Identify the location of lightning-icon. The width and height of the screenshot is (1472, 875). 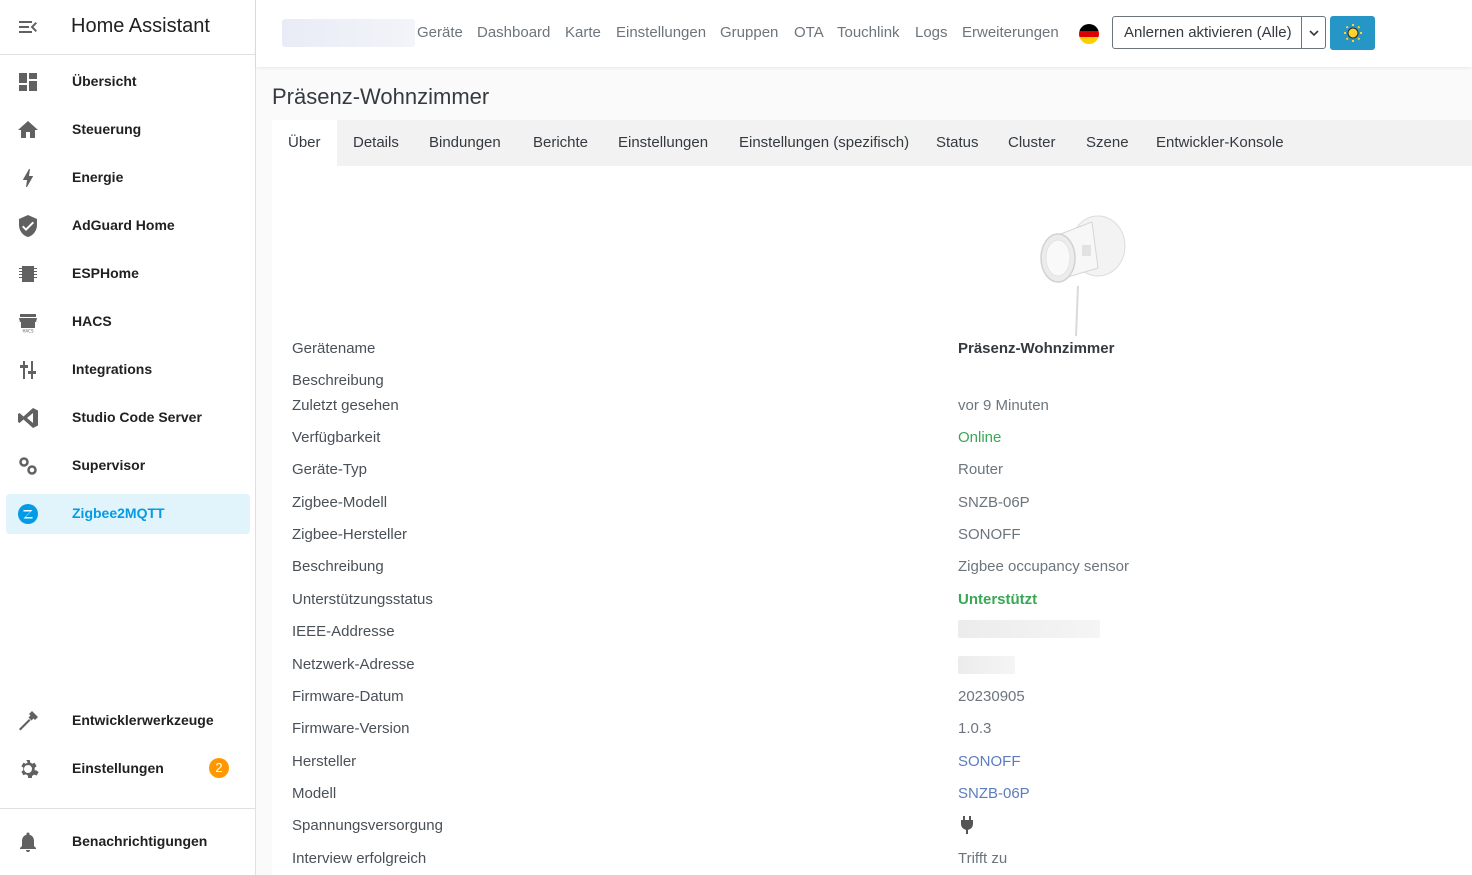
(28, 178).